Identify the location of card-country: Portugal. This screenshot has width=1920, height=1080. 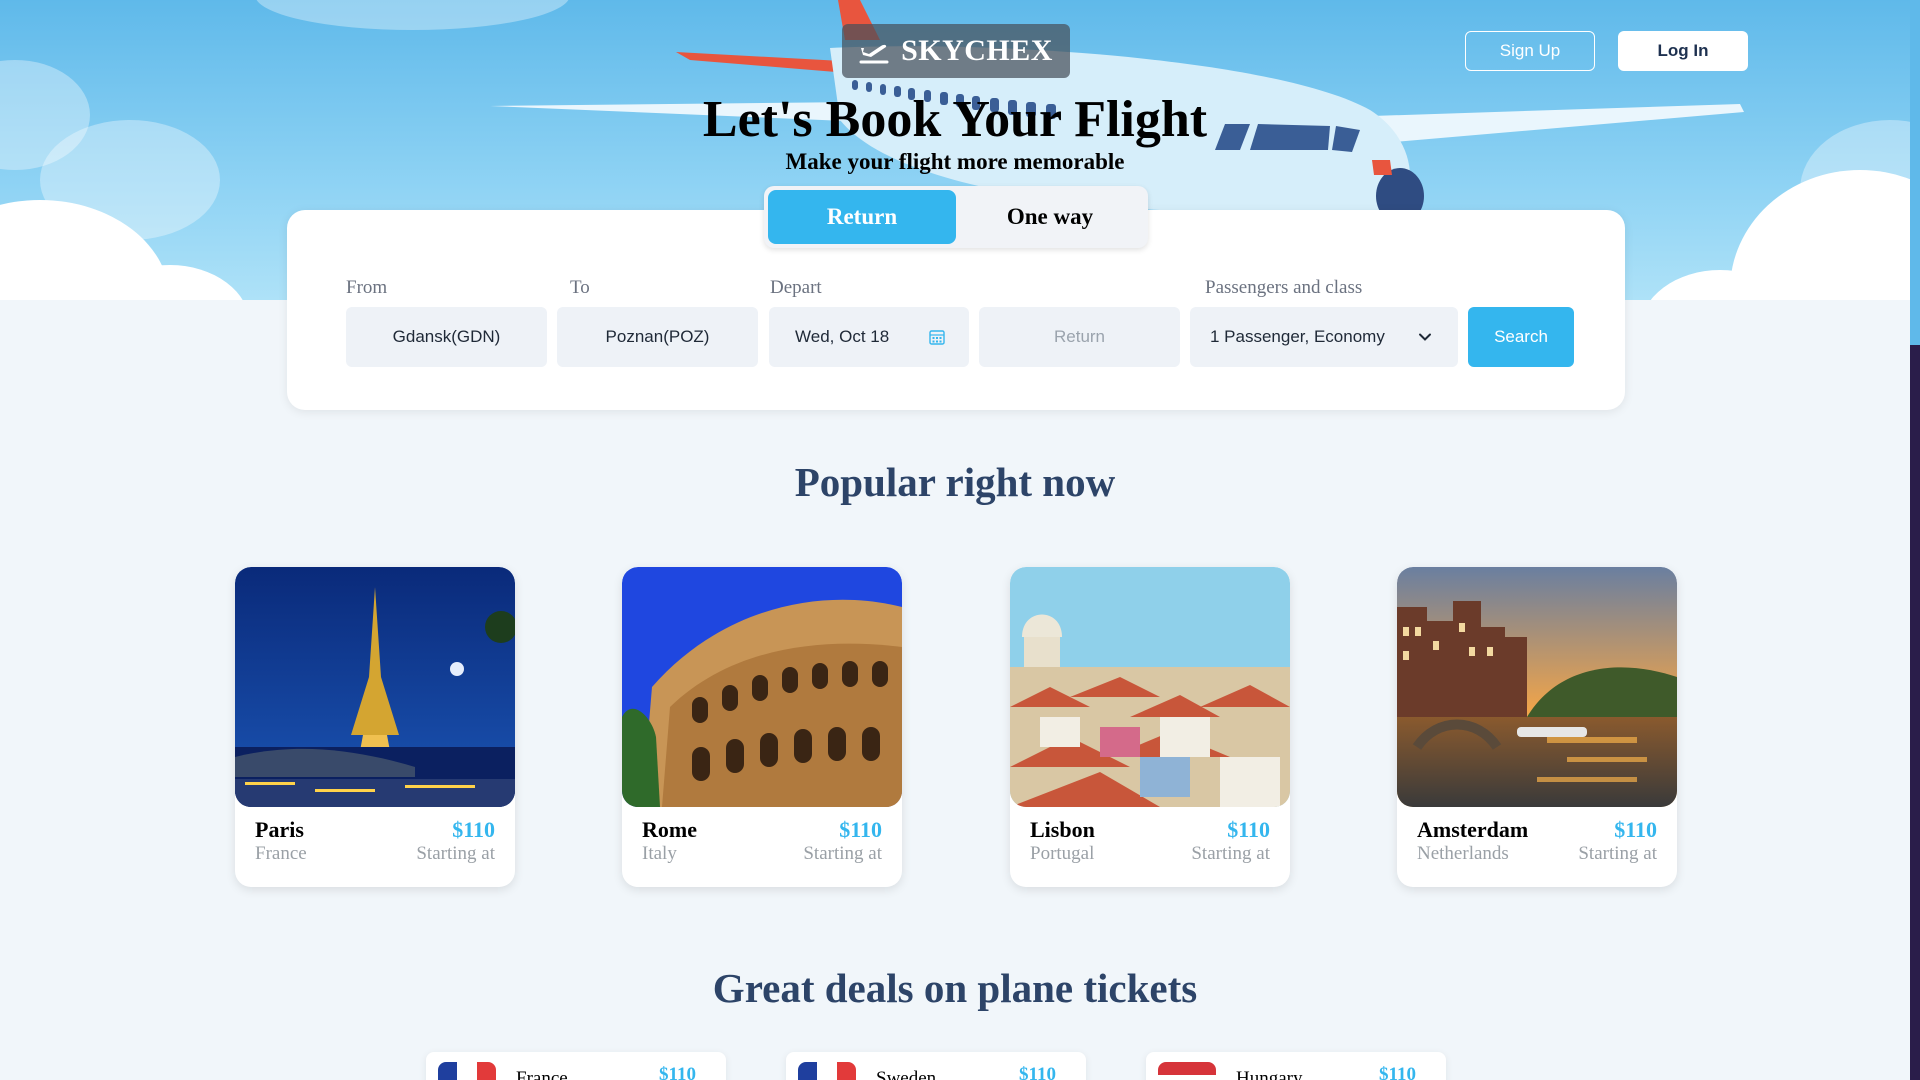
(1062, 853).